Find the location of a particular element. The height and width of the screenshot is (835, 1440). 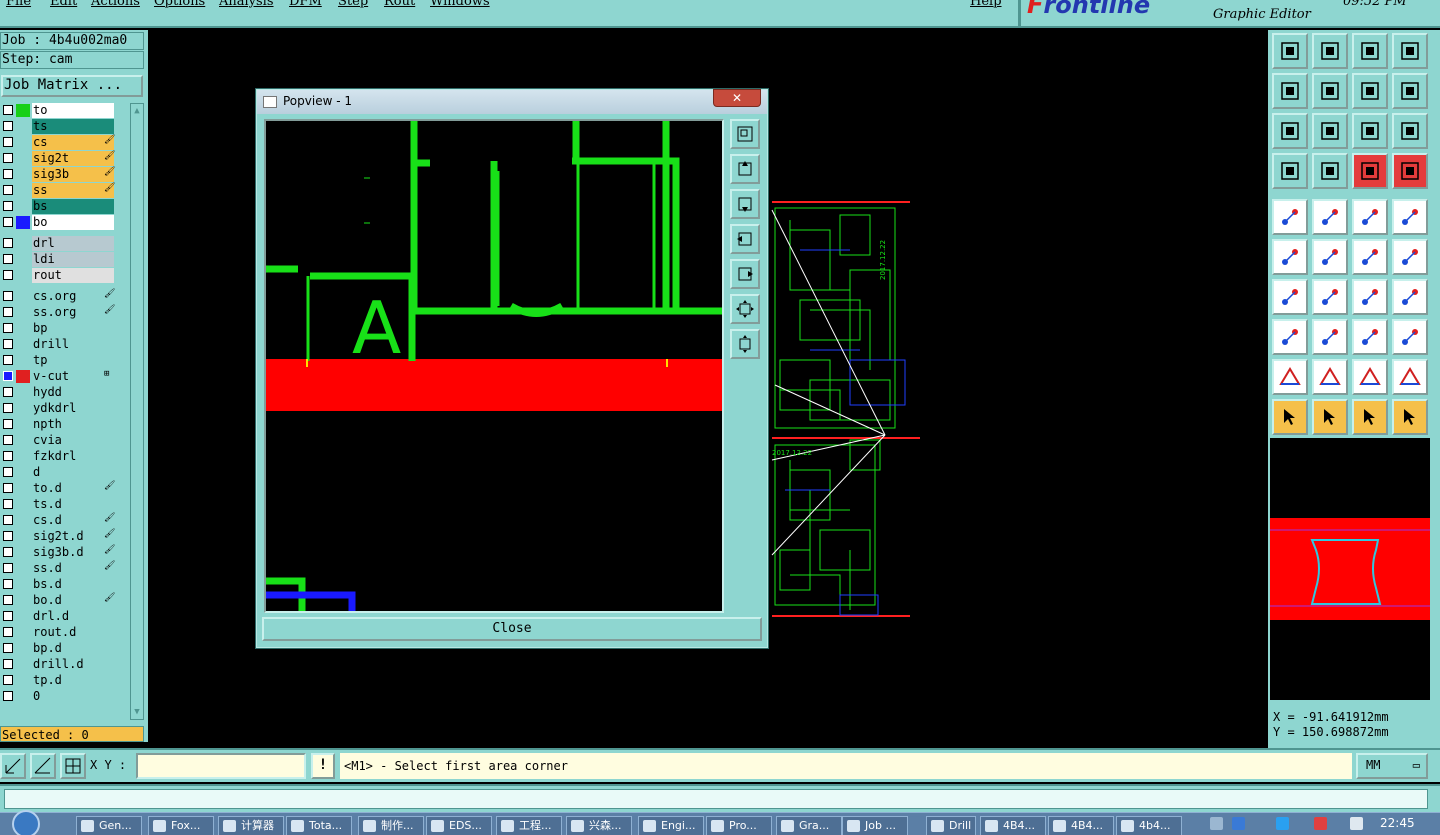

menu-file: File is located at coordinates (18, 4).